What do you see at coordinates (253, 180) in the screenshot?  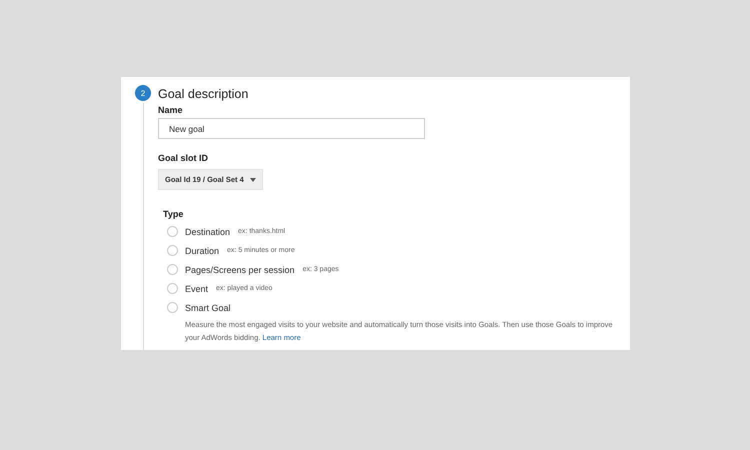 I see `caret-icon` at bounding box center [253, 180].